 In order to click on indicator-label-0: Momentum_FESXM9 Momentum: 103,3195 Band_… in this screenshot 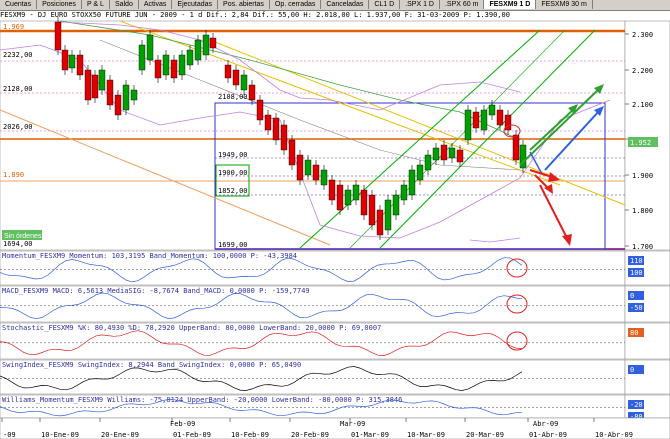, I will do `click(149, 256)`.